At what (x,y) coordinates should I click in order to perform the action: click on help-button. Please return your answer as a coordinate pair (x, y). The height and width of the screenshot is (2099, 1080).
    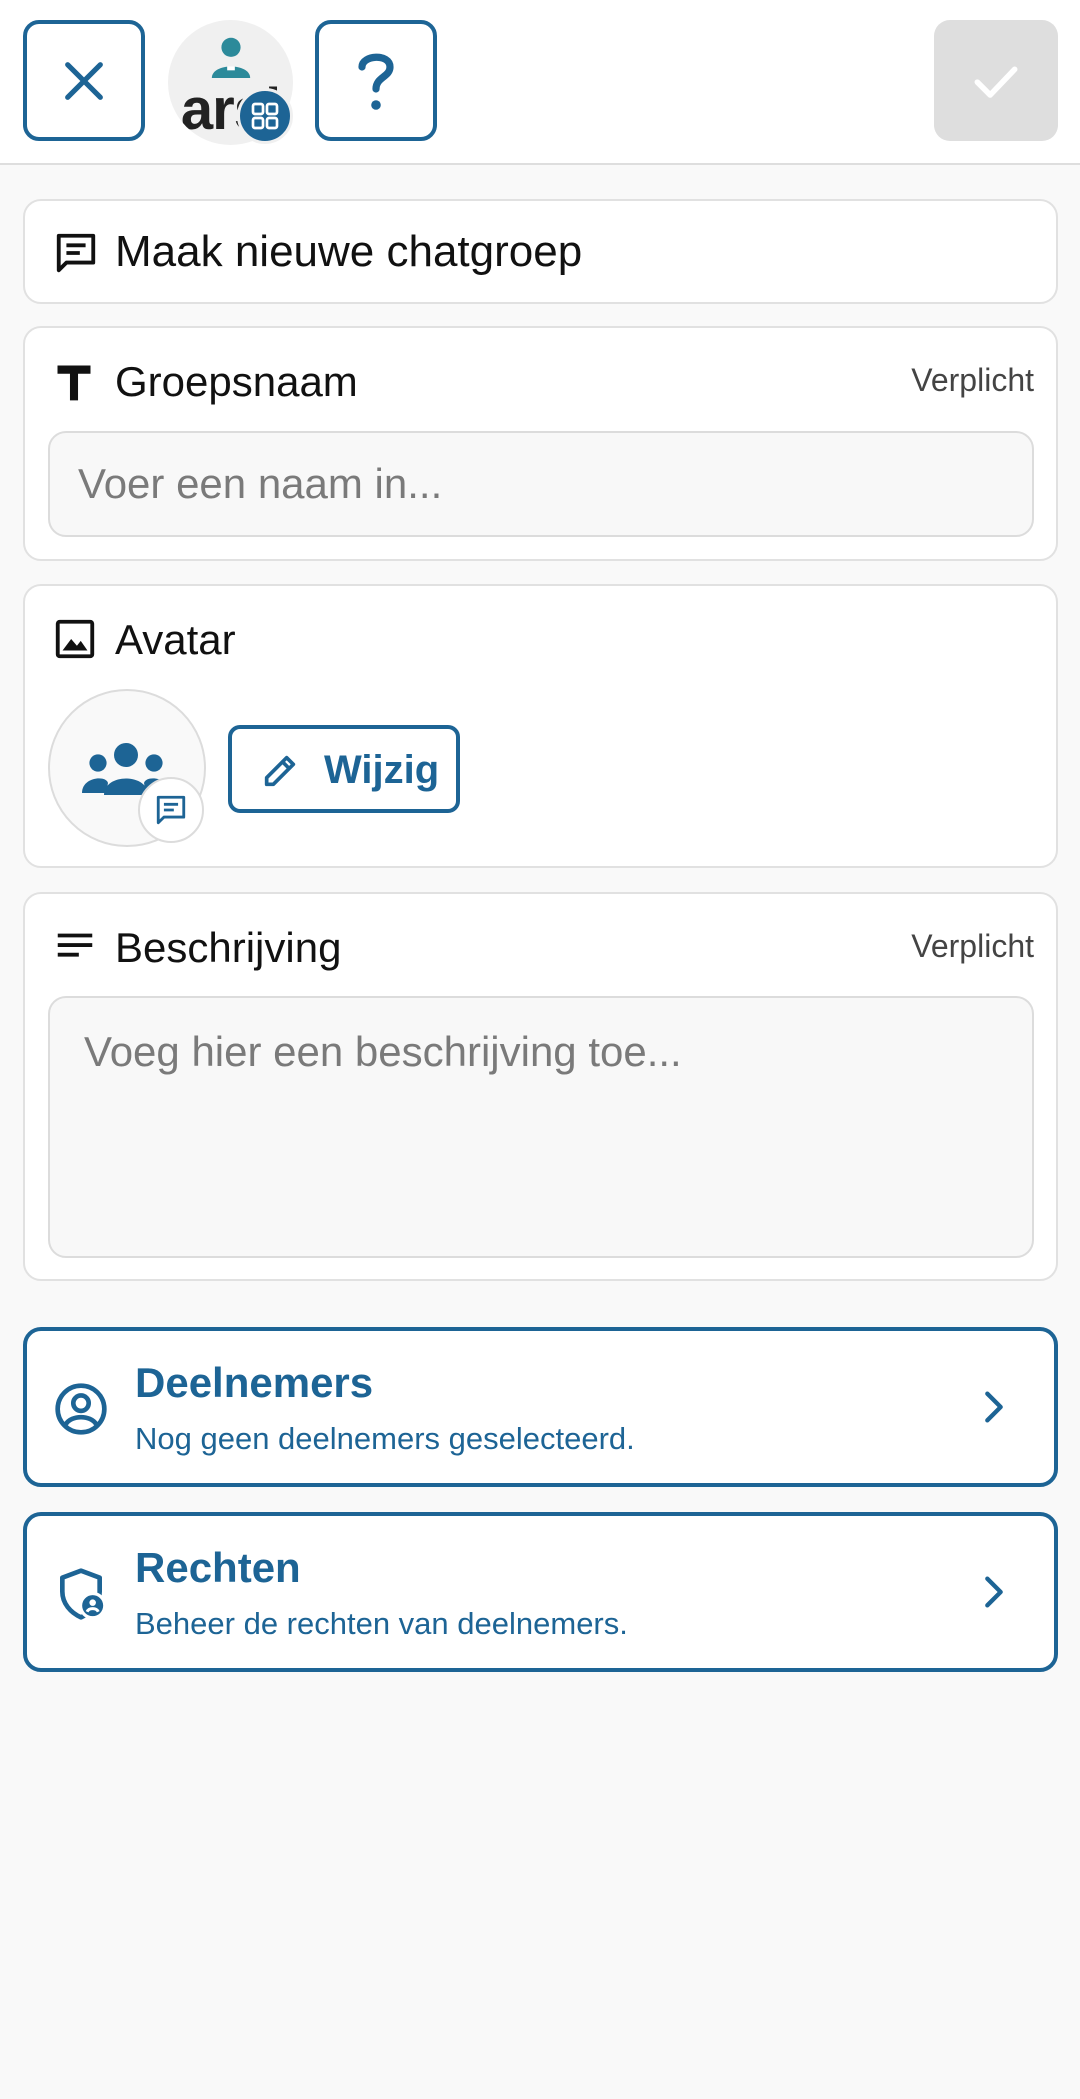
    Looking at the image, I should click on (376, 80).